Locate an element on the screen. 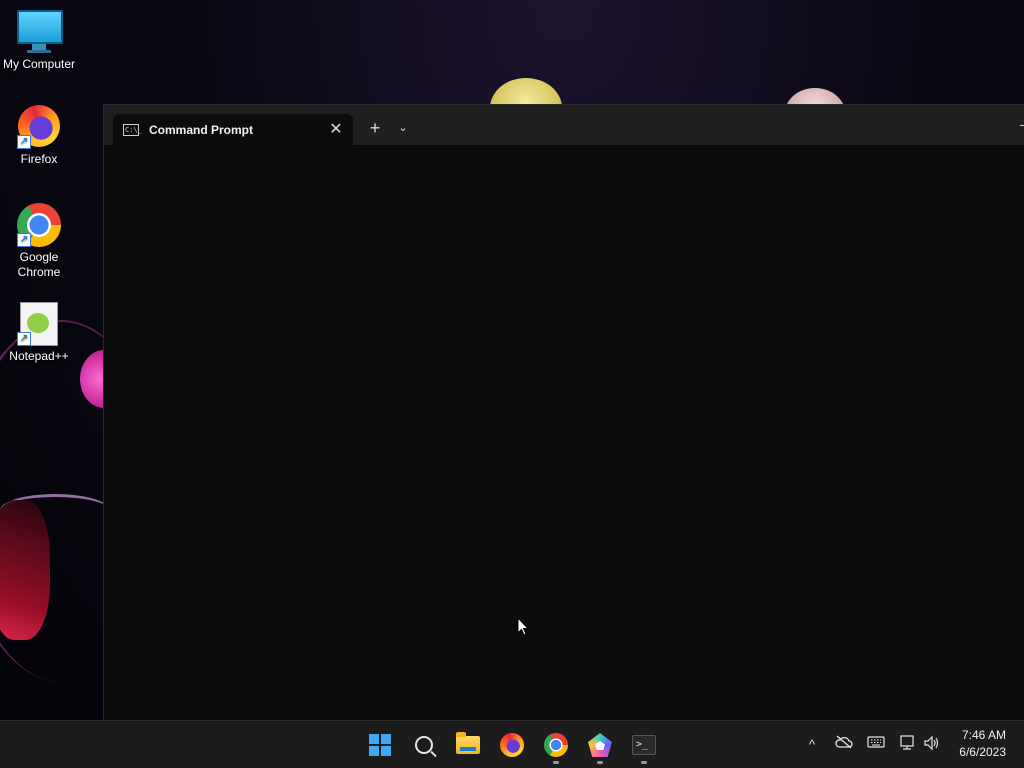 The width and height of the screenshot is (1024, 768). chrome-icon is located at coordinates (556, 745).